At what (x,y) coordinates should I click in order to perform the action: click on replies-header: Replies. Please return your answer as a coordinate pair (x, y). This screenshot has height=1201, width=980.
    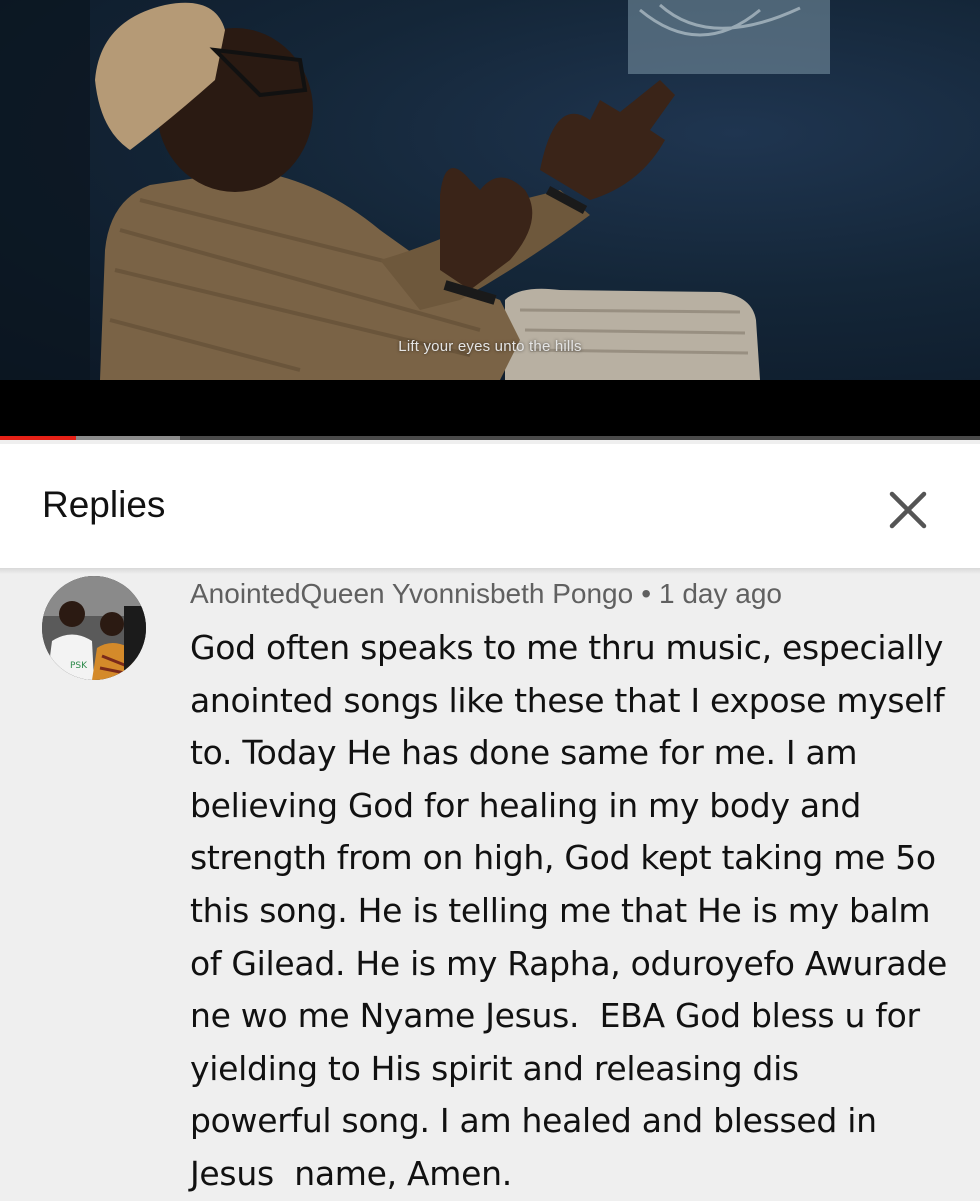
    Looking at the image, I should click on (490, 506).